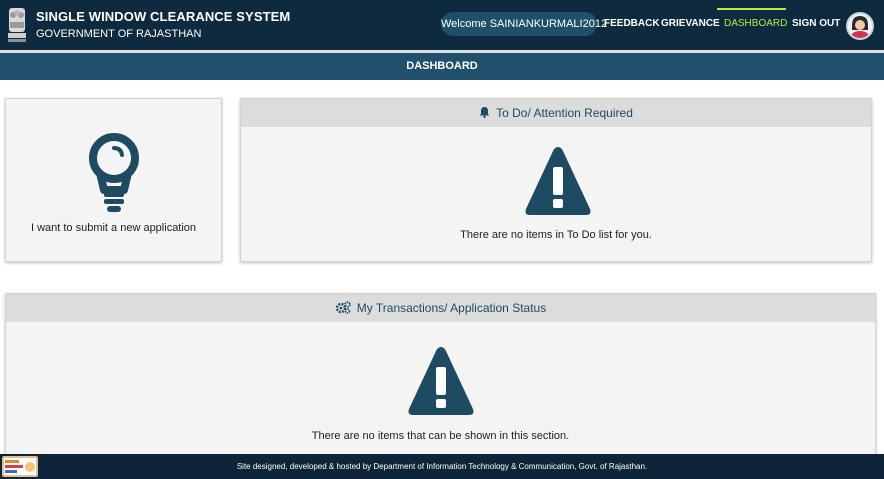  I want to click on user-avatar-icon, so click(860, 26).